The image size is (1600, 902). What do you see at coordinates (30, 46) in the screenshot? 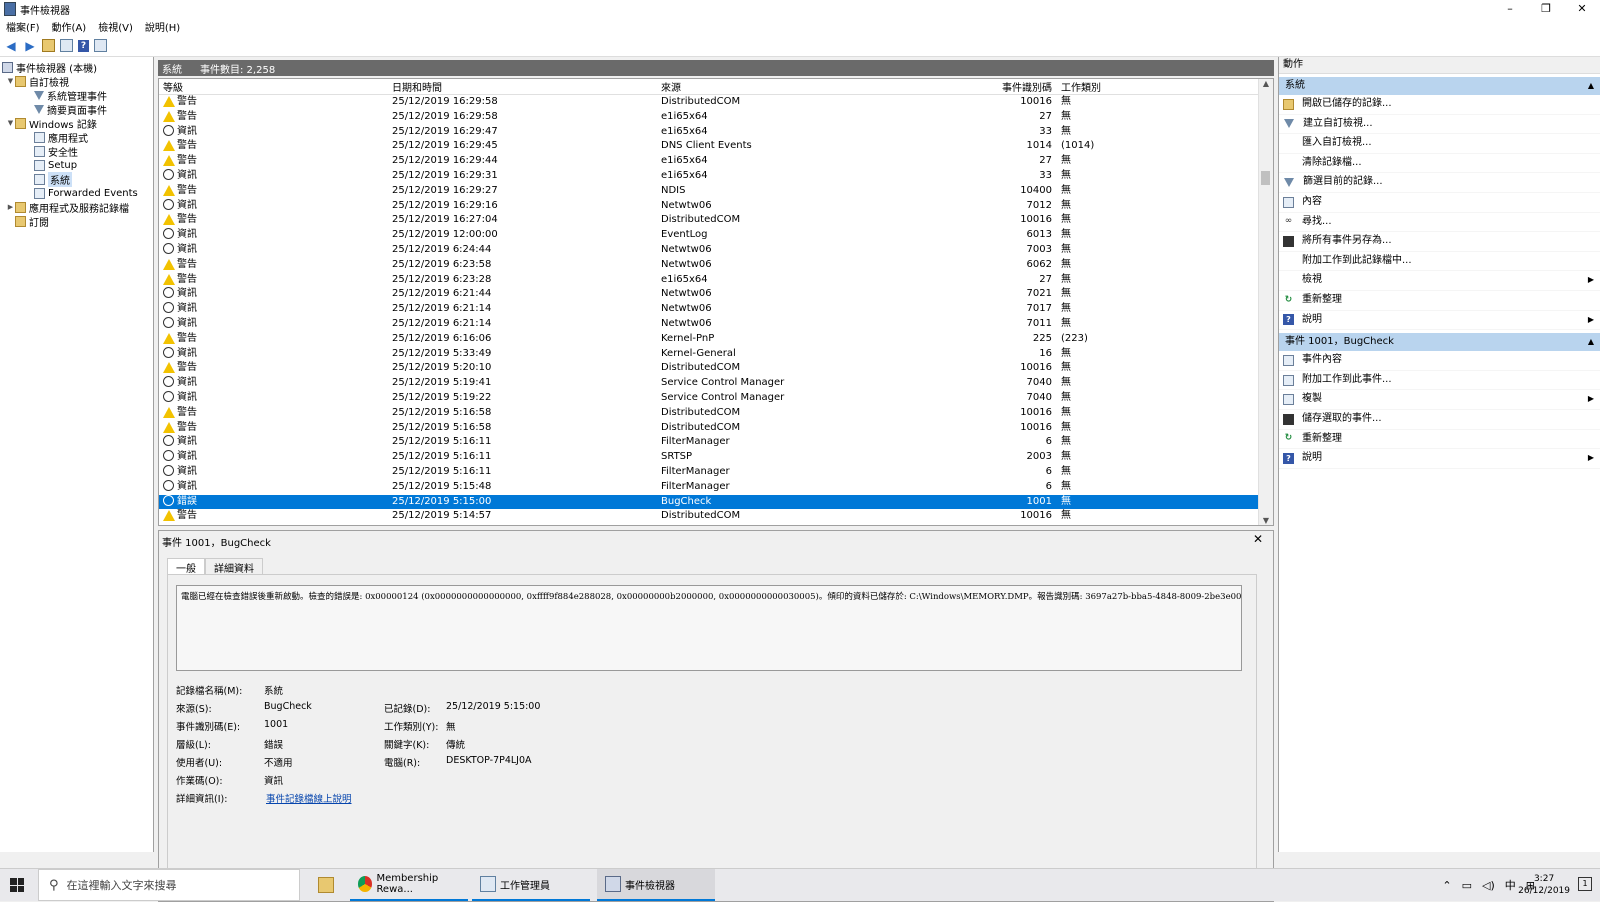
I see `forward-arrow-icon: ▶` at bounding box center [30, 46].